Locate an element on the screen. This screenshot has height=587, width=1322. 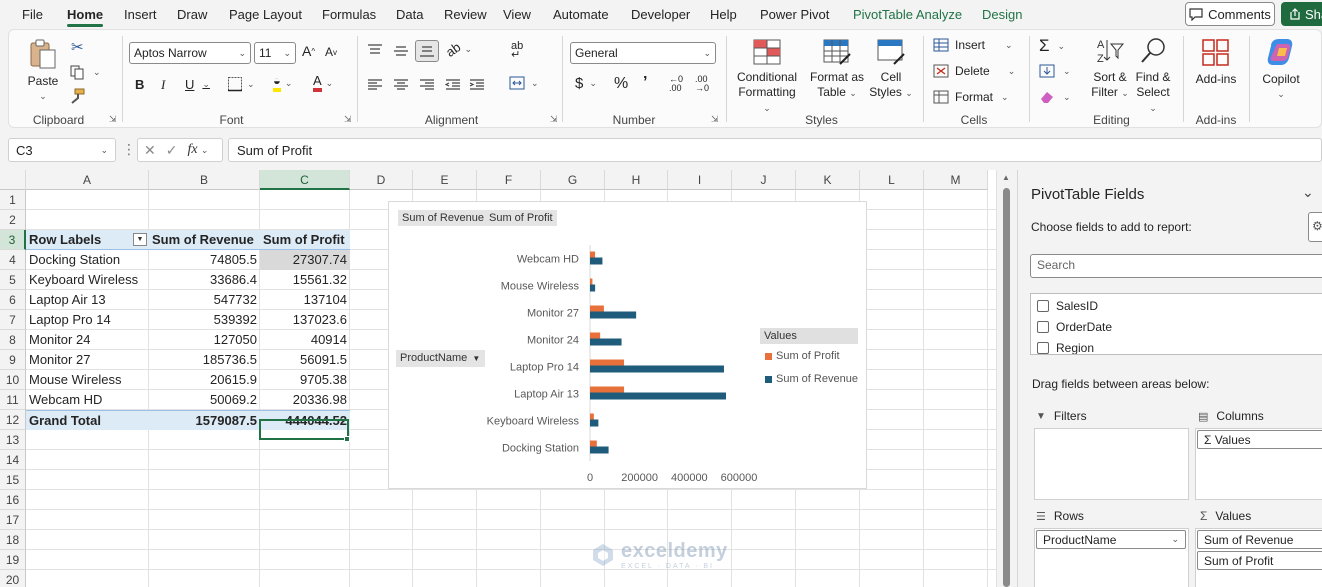
scroll-up-icon: ▲ is located at coordinates (1006, 177).